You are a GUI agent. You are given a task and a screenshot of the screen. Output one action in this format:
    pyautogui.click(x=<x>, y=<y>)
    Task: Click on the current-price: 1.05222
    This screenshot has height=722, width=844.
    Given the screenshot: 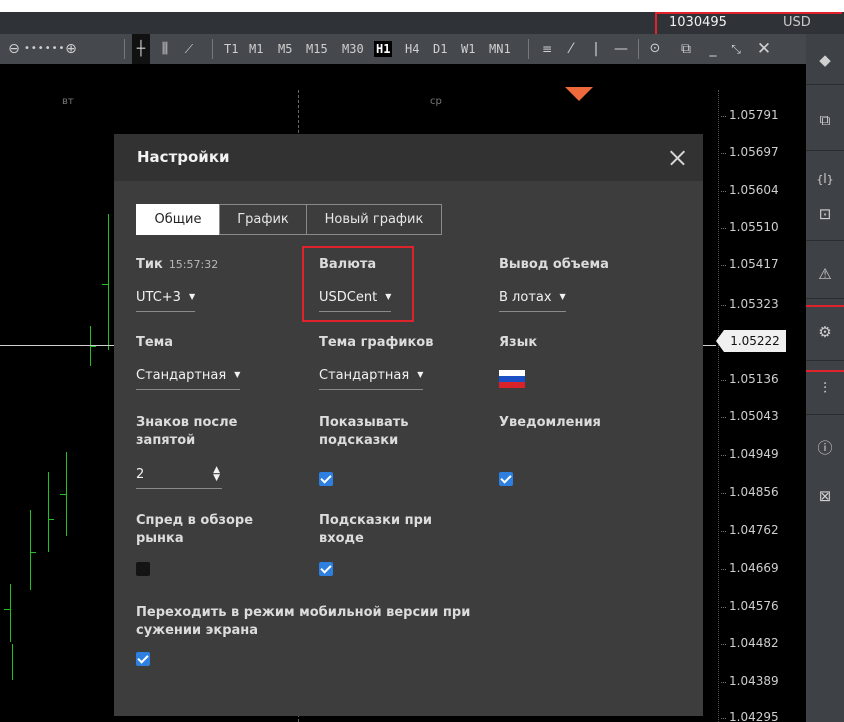 What is the action you would take?
    pyautogui.click(x=755, y=341)
    